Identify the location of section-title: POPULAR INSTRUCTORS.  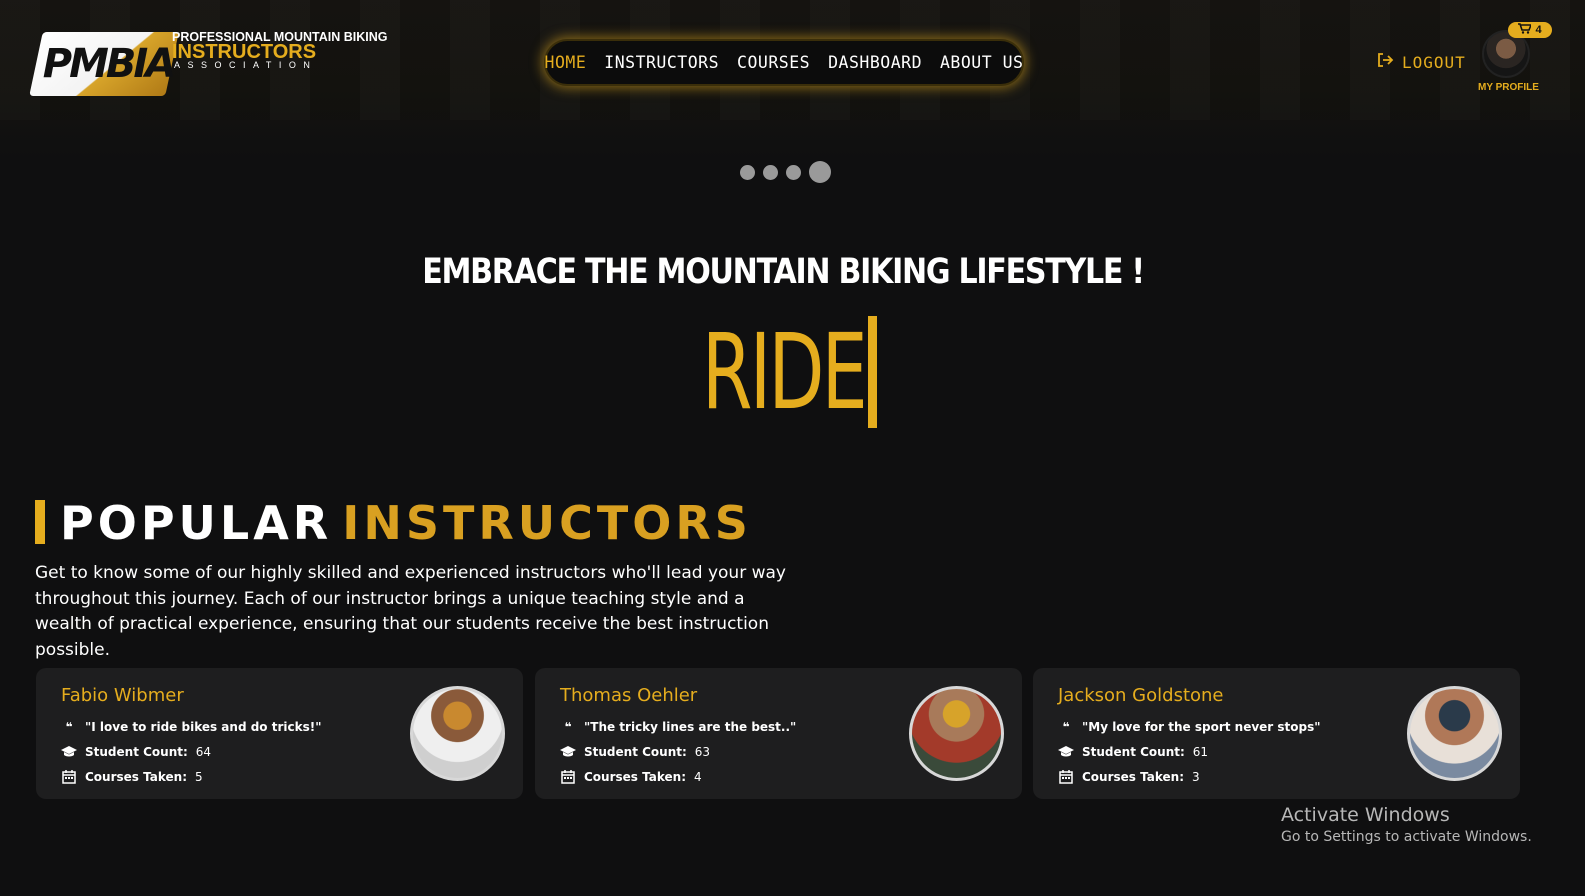
(406, 523).